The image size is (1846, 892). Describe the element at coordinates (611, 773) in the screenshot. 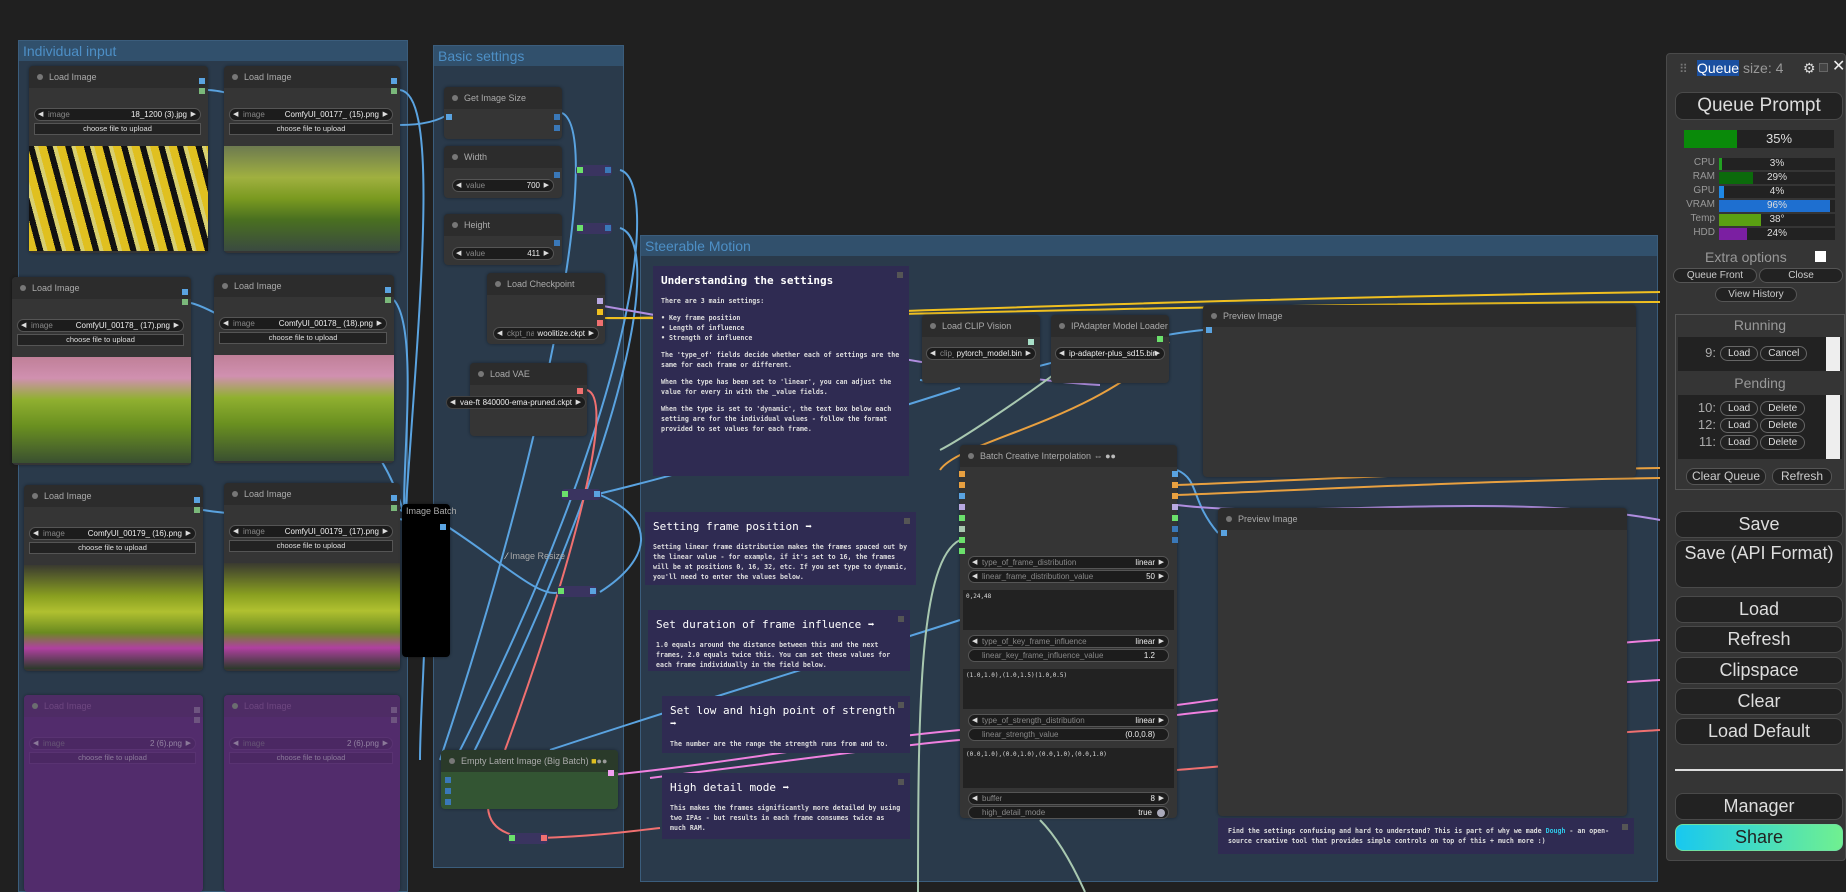

I see `output-slot-latent` at that location.